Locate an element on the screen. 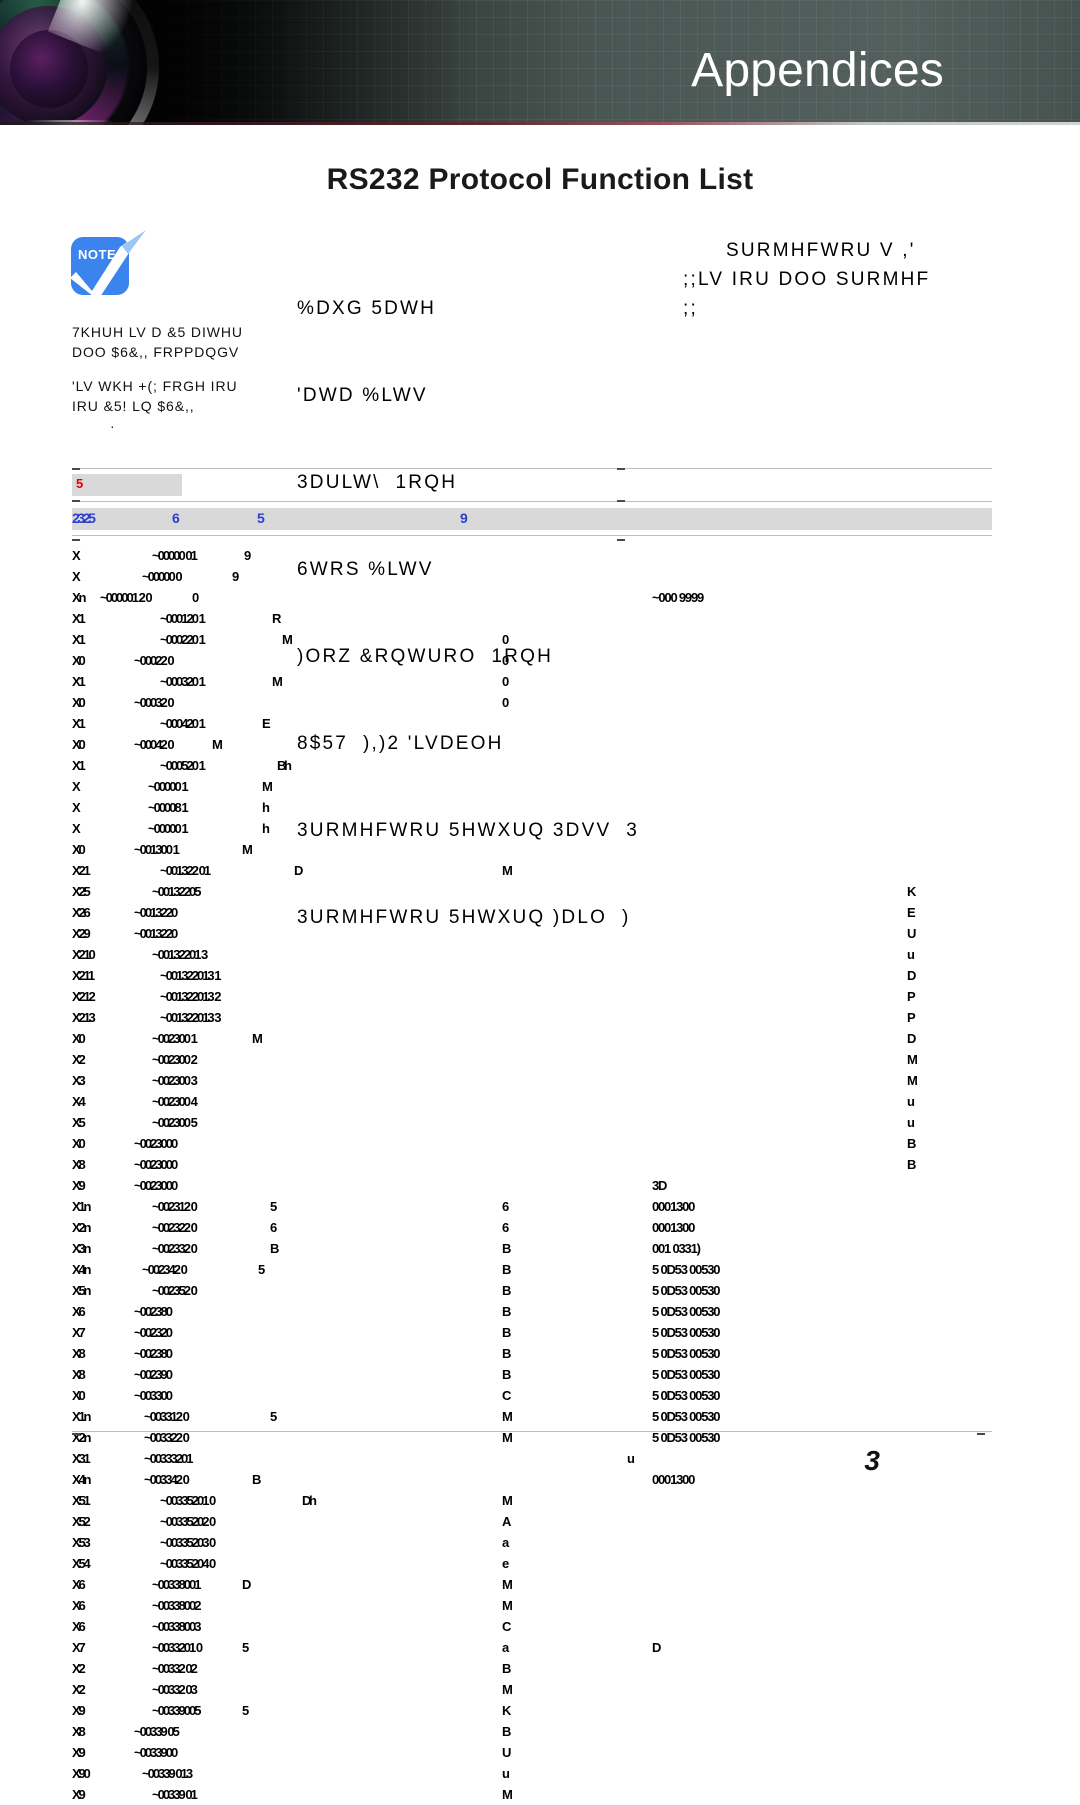 Image resolution: width=1080 pixels, height=1805 pixels. table-cell-param: 0 is located at coordinates (195, 597).